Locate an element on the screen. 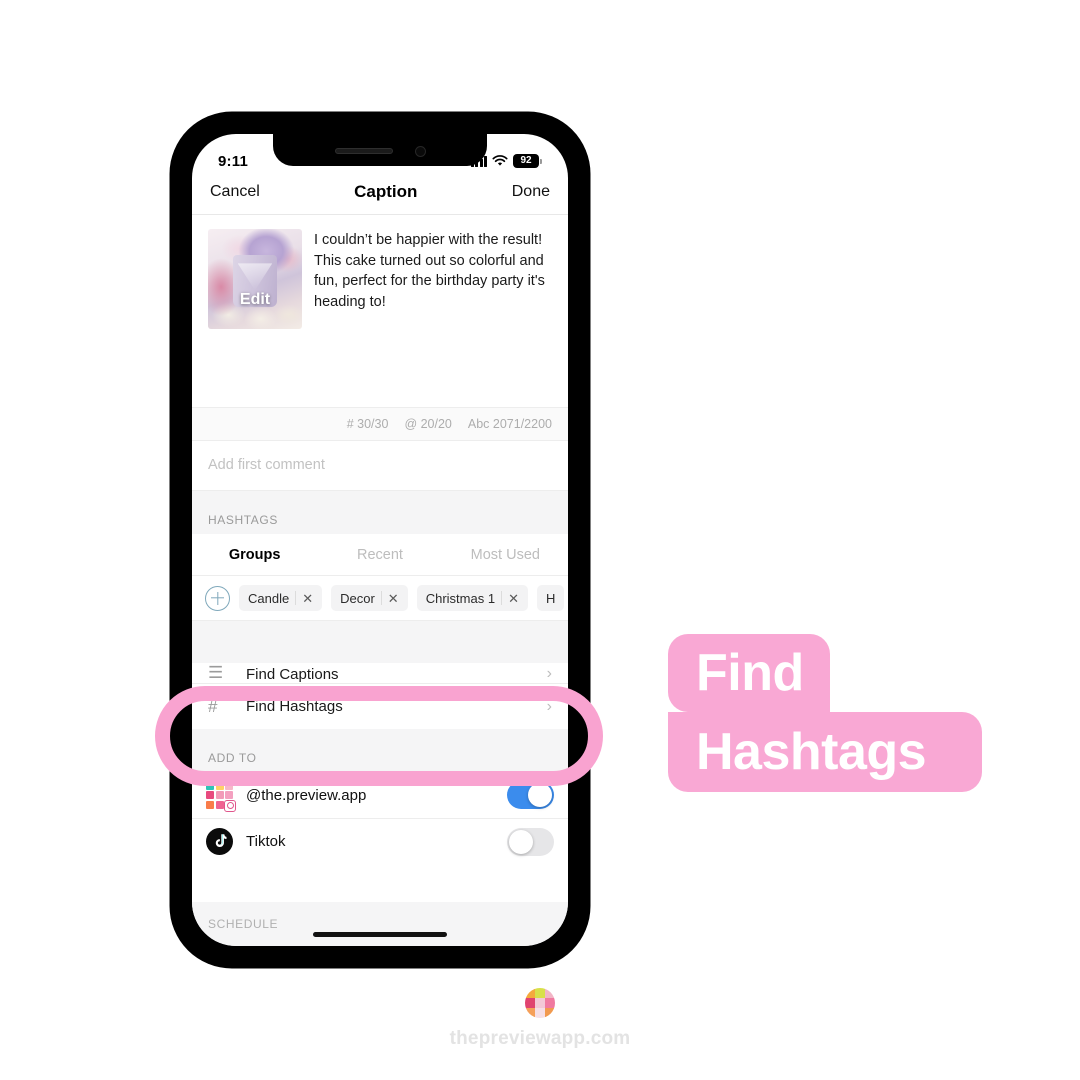 The image size is (1080, 1080). list-icon: ☰ is located at coordinates (216, 672).